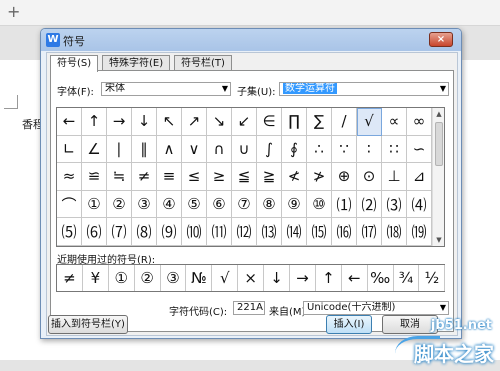 The width and height of the screenshot is (500, 371). Describe the element at coordinates (369, 149) in the screenshot. I see `symbol-cell: ∶` at that location.